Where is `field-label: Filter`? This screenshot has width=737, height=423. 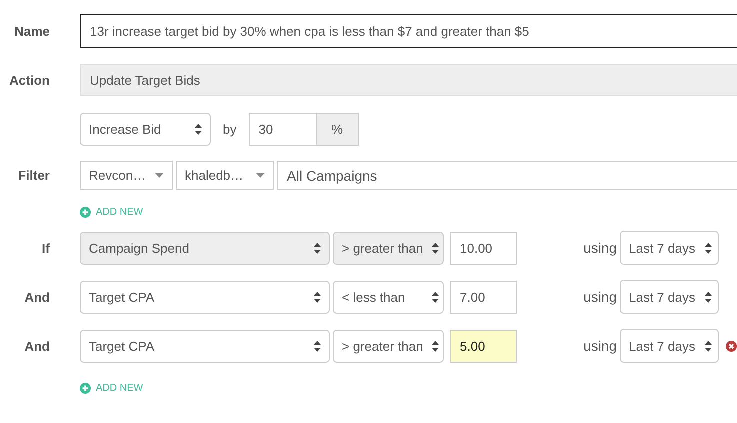
field-label: Filter is located at coordinates (33, 175).